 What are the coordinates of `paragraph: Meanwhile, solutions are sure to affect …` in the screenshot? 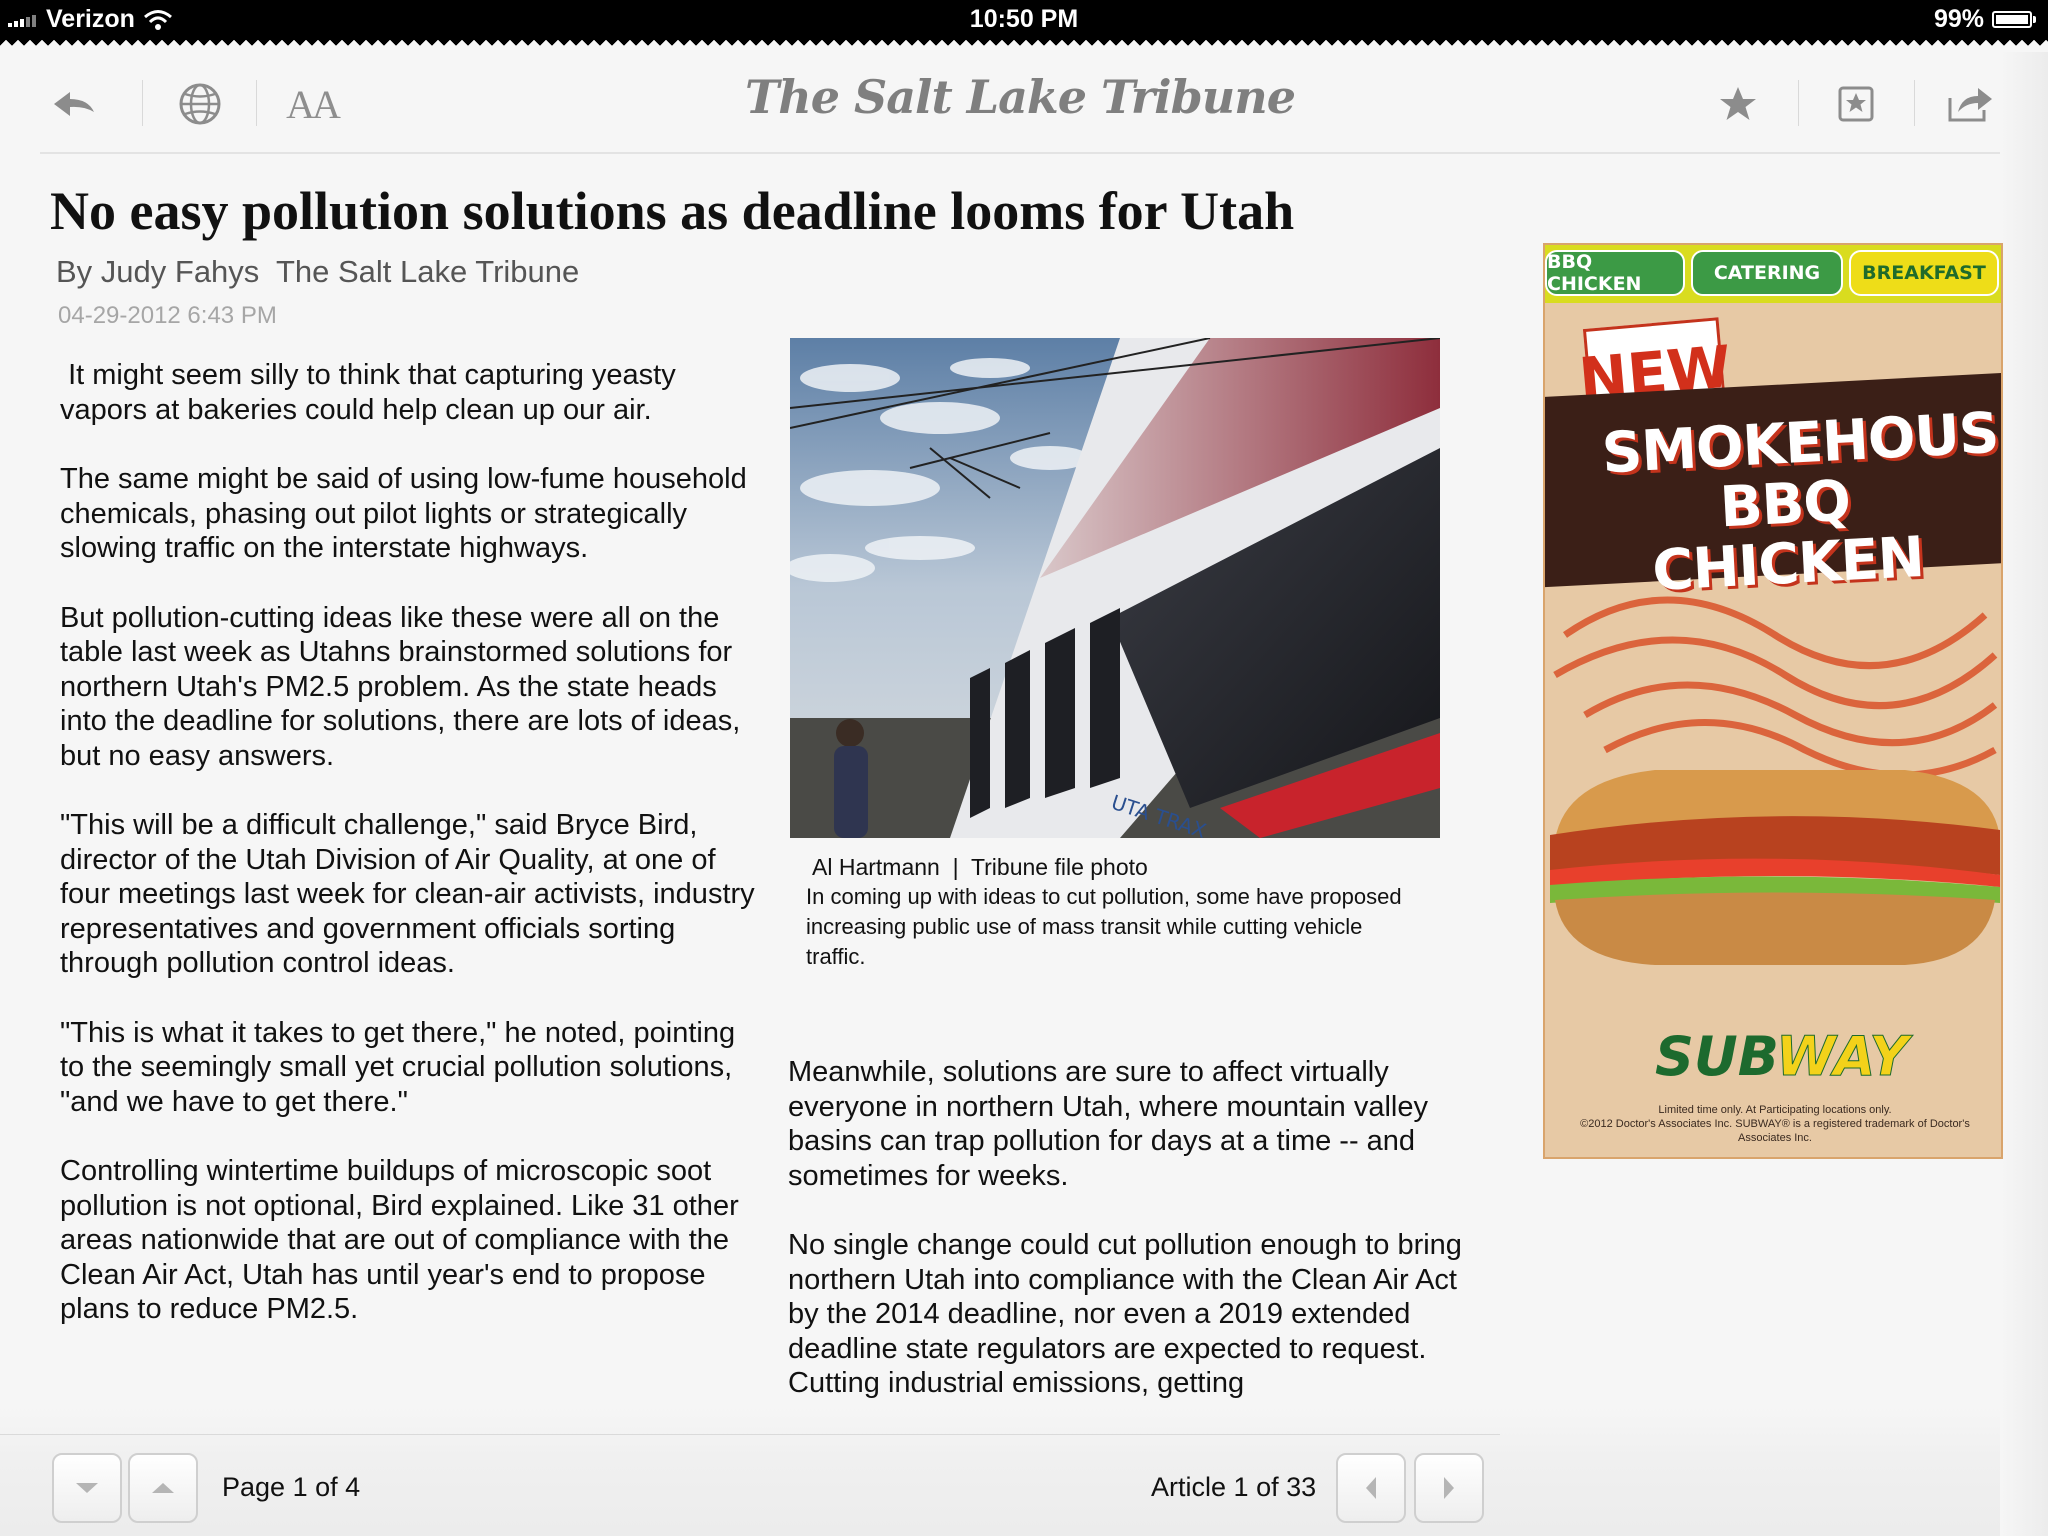 It's located at (1108, 1124).